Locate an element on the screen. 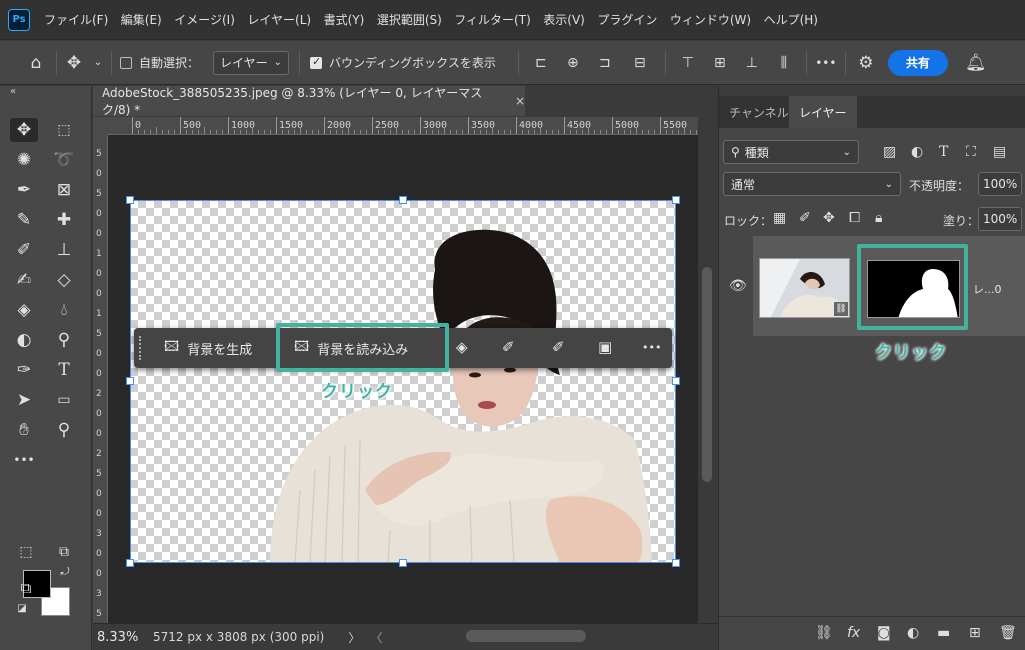 The width and height of the screenshot is (1025, 650). blur-drop-icon: 💧︎ is located at coordinates (64, 310).